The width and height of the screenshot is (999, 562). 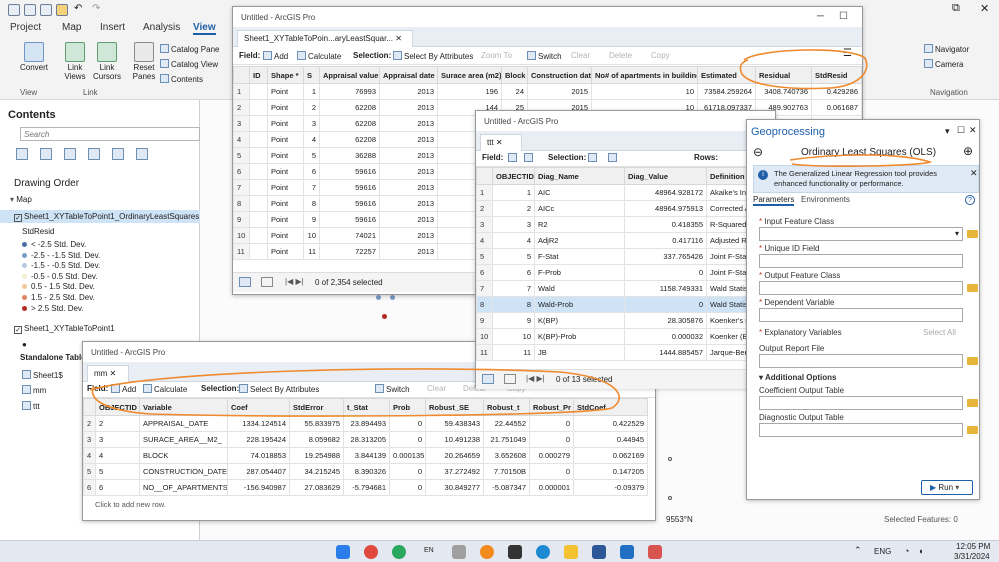 I want to click on table-cell: 28.305876, so click(x=665, y=320).